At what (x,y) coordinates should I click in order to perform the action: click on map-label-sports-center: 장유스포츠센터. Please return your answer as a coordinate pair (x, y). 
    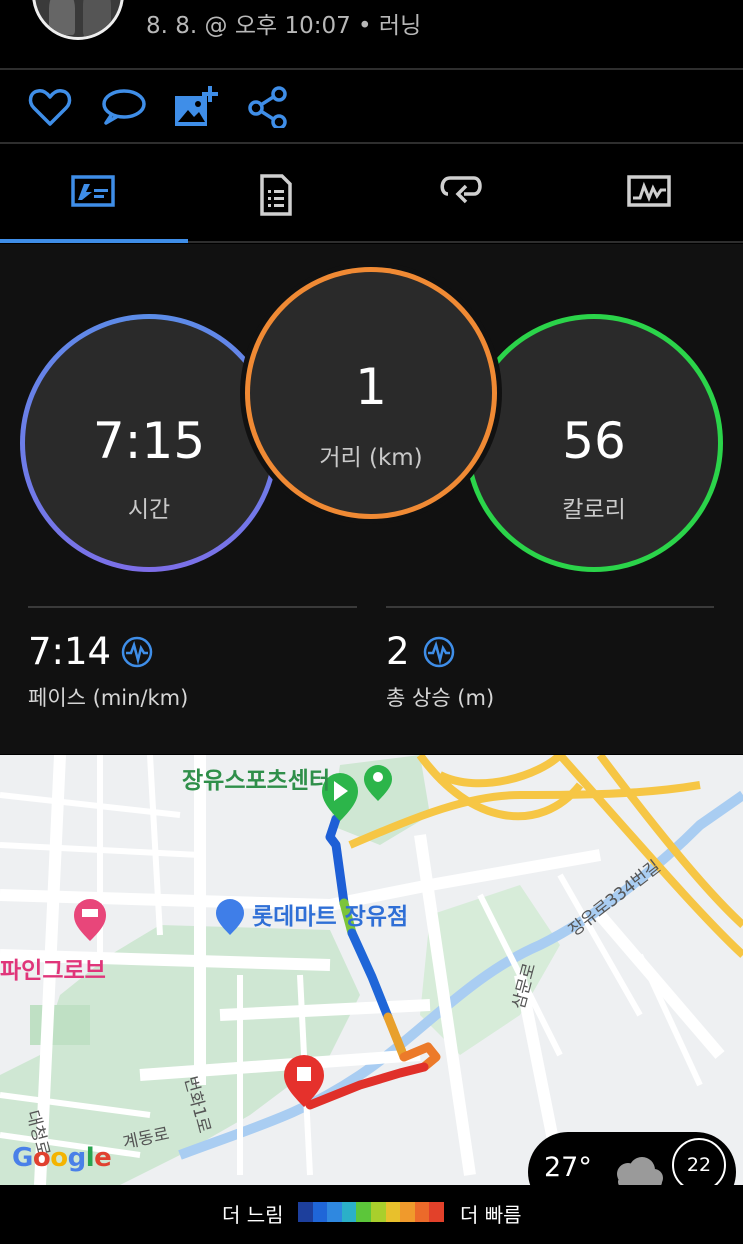
    Looking at the image, I should click on (256, 781).